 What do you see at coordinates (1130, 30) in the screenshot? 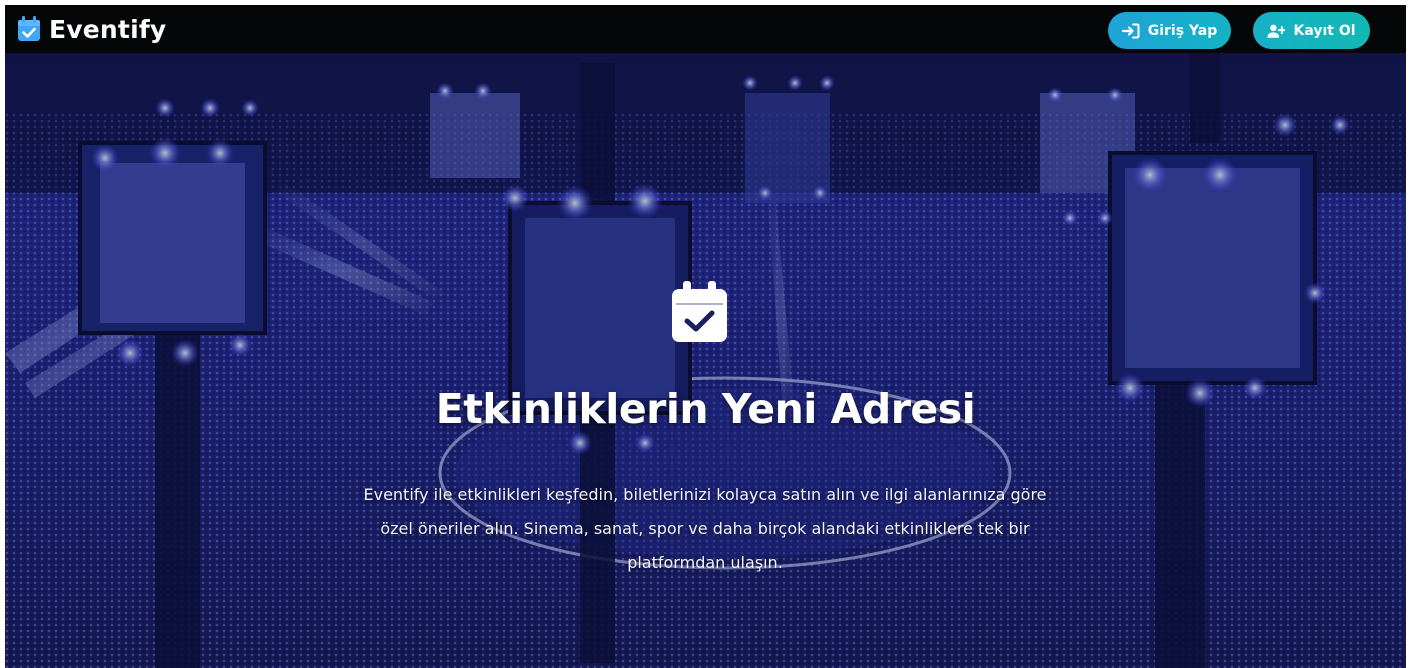
I see `sign-in-icon` at bounding box center [1130, 30].